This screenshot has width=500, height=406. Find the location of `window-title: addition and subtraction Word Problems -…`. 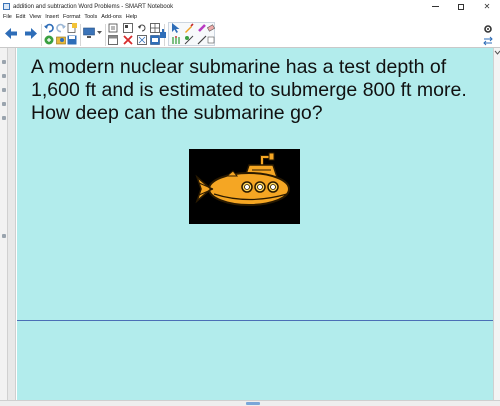

window-title: addition and subtraction Word Problems -… is located at coordinates (93, 6).